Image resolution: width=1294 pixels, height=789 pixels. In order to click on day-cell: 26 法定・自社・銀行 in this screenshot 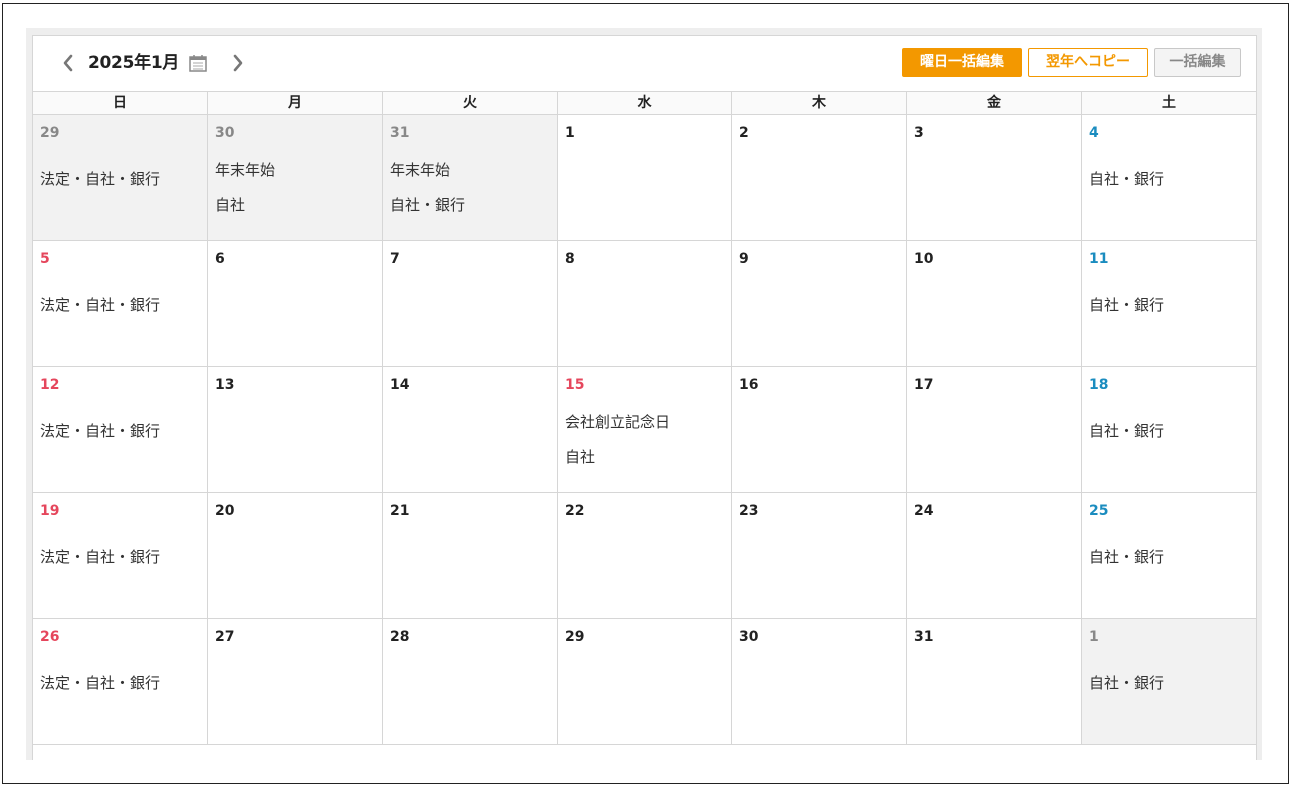, I will do `click(120, 681)`.